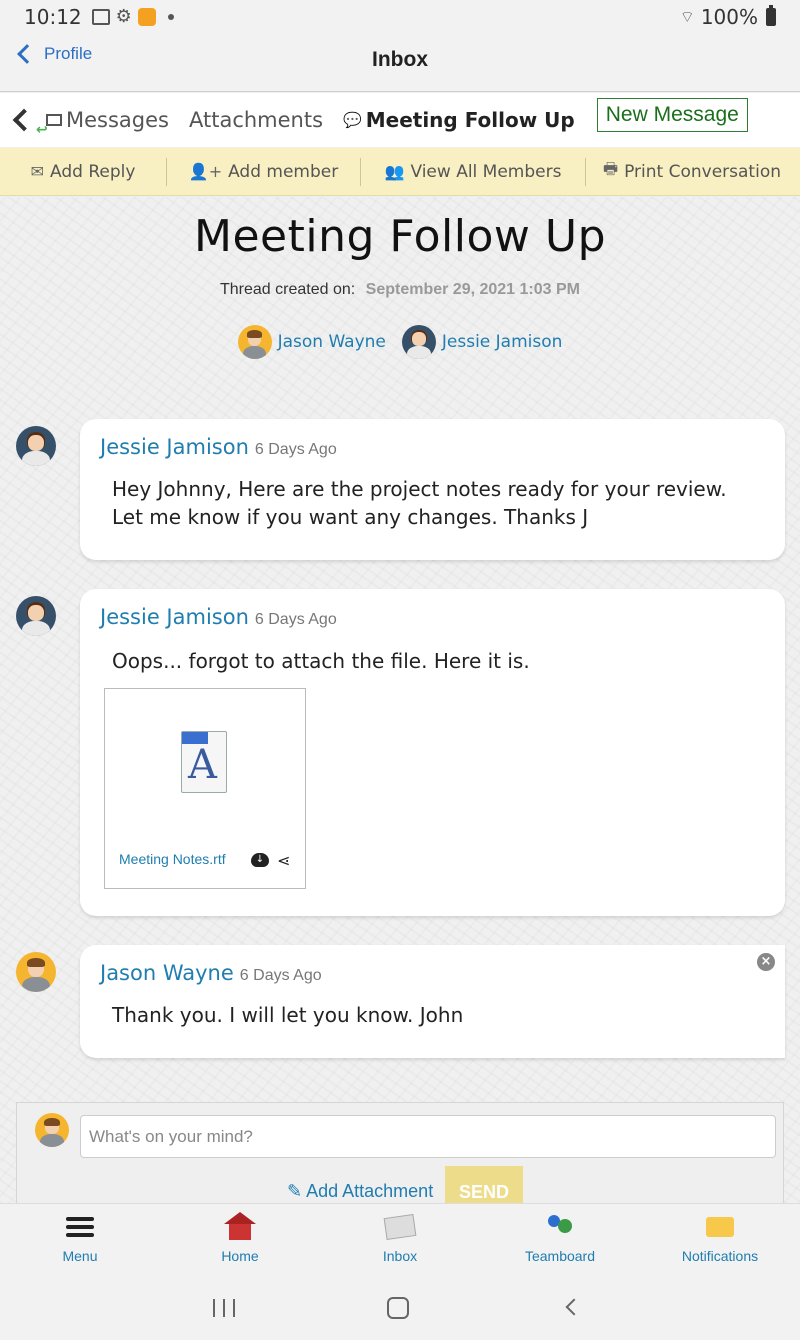 The image size is (800, 1340). Describe the element at coordinates (24, 120) in the screenshot. I see `chevron-left-icon` at that location.